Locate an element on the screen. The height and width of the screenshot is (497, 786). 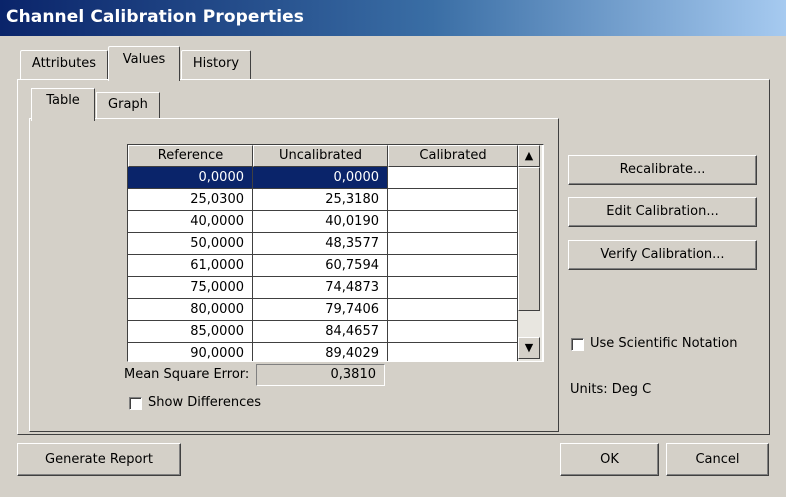
column-header-reference: Reference is located at coordinates (190, 156).